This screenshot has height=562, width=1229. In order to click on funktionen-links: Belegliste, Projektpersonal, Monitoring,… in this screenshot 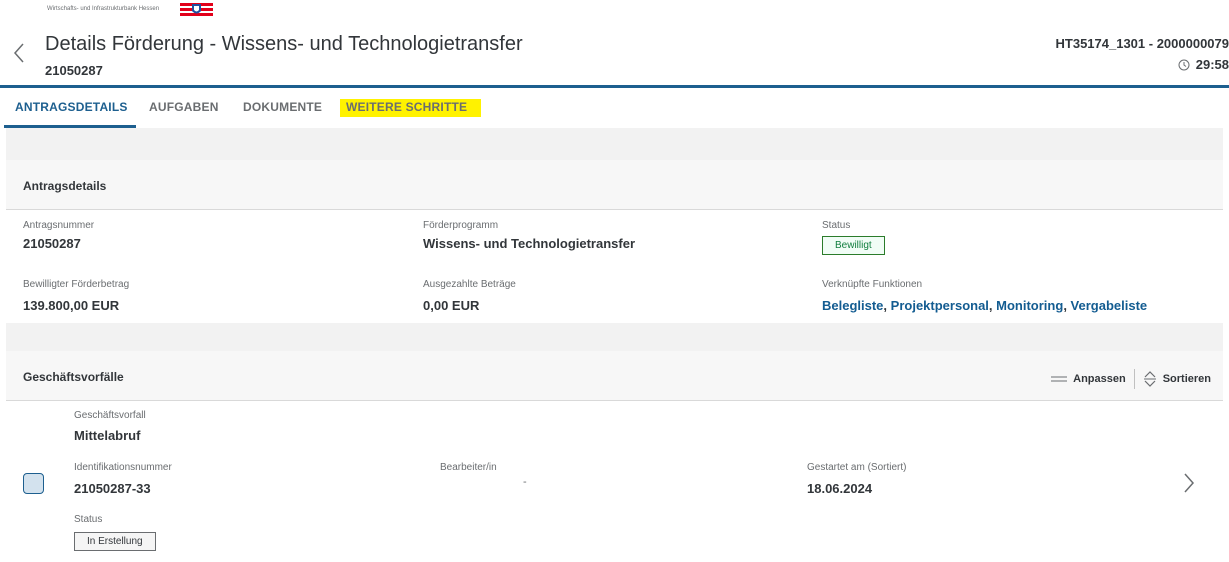, I will do `click(984, 305)`.